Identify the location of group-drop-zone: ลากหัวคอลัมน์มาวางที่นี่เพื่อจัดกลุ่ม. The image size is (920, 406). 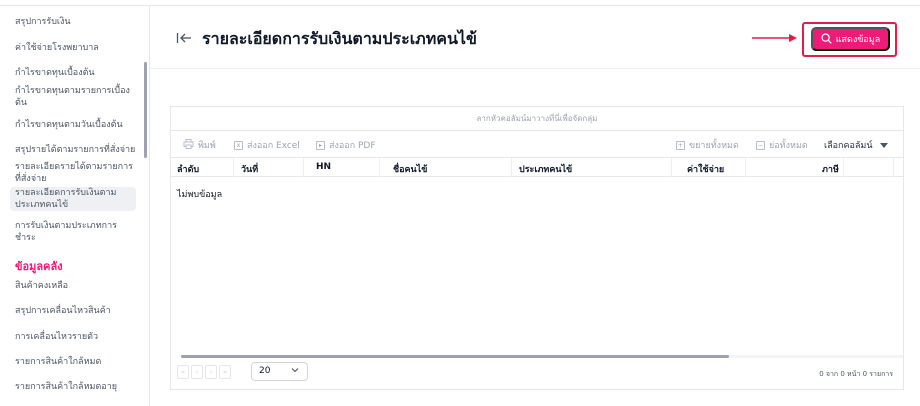
(537, 119).